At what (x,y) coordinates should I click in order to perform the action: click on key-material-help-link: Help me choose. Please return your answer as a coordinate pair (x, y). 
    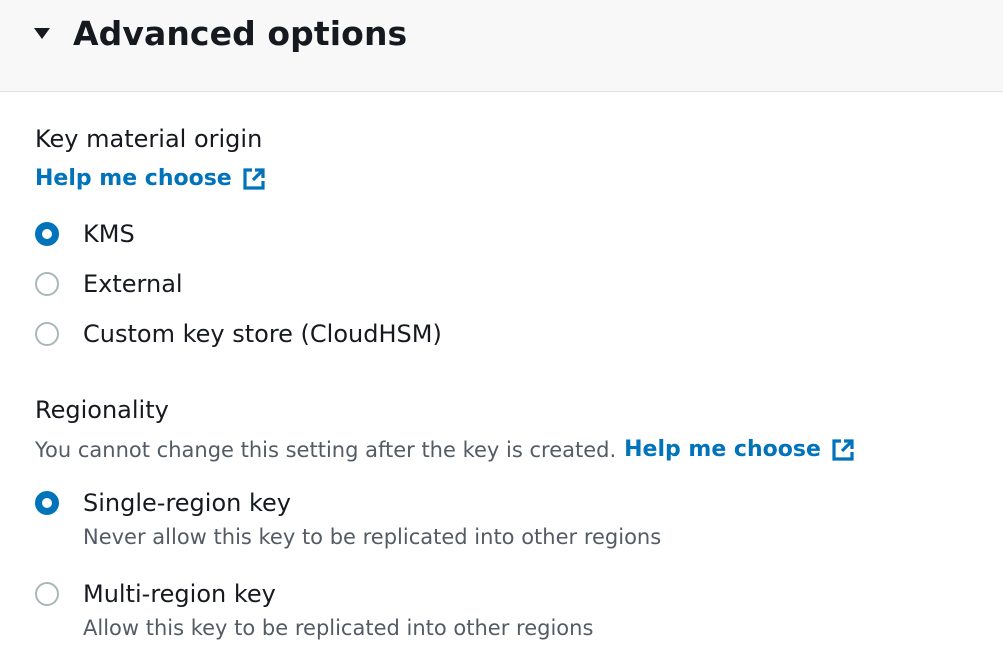
    Looking at the image, I should click on (150, 178).